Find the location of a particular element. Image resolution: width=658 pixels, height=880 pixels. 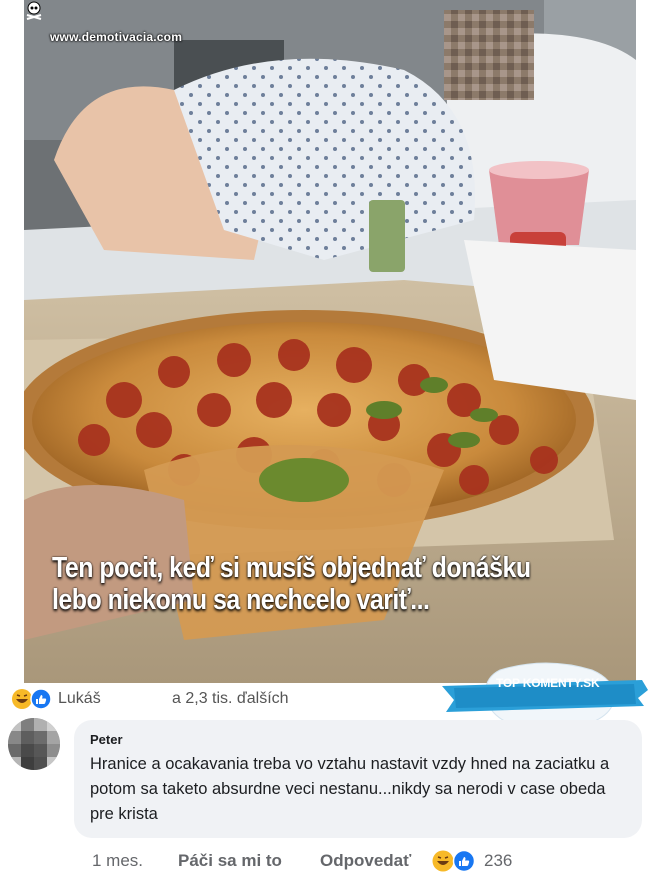

comment-actions: 1 mes. Páči sa mi to Odpovedať 236 is located at coordinates (329, 861).